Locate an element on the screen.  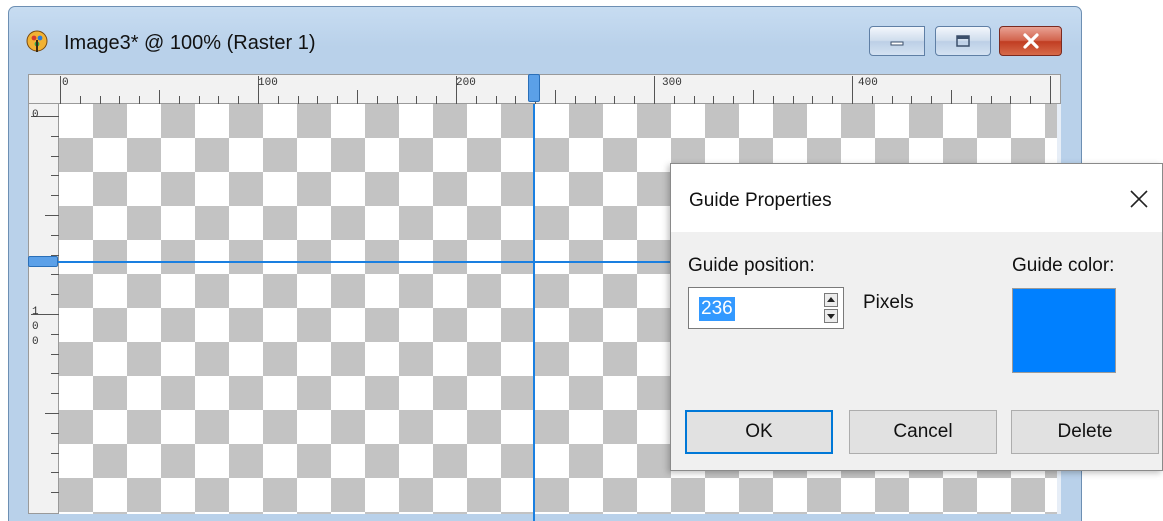
spin-down-button is located at coordinates (831, 316).